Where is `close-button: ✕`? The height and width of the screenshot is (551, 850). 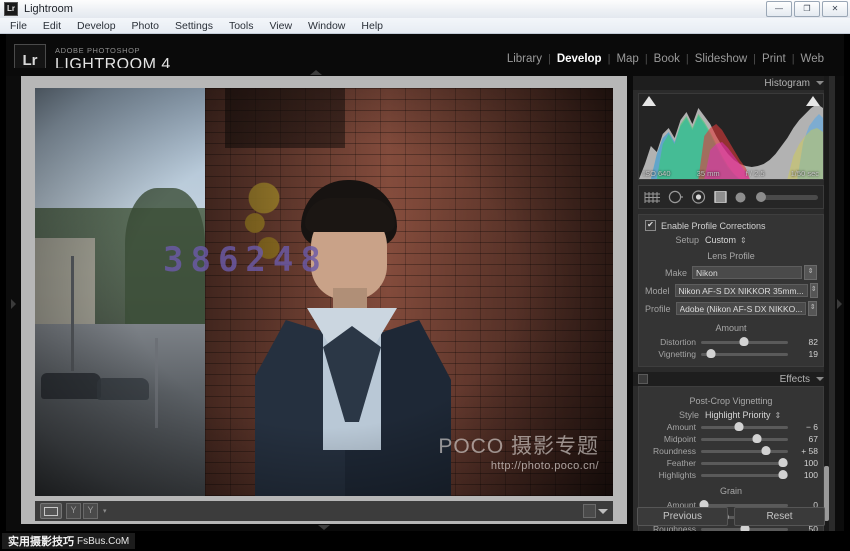 close-button: ✕ is located at coordinates (835, 9).